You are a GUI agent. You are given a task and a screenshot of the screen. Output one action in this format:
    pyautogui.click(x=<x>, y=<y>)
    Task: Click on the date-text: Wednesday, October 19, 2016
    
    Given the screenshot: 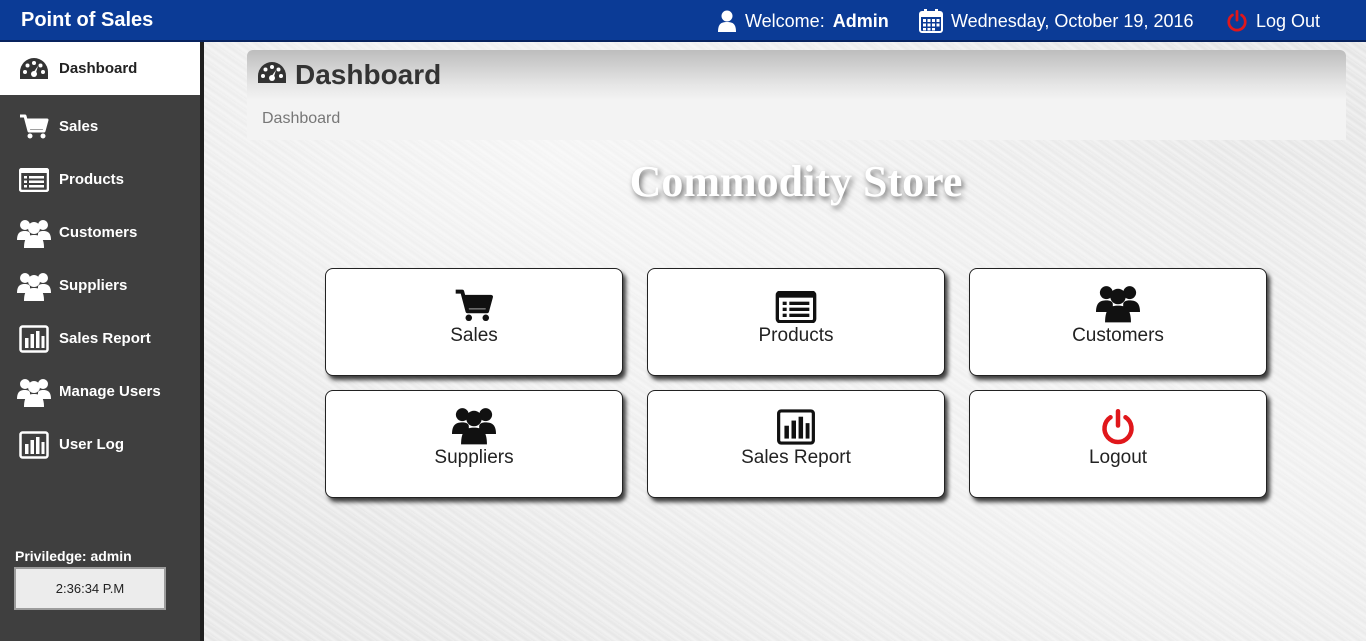 What is the action you would take?
    pyautogui.click(x=1072, y=20)
    